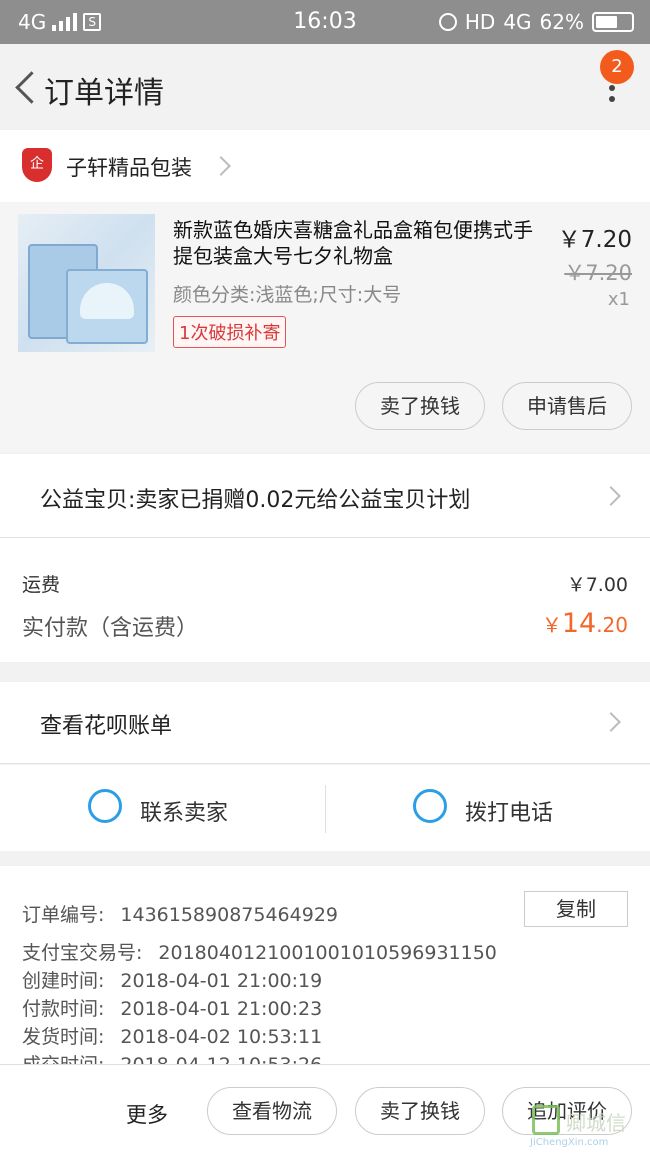 The image size is (650, 1155). What do you see at coordinates (272, 1111) in the screenshot?
I see `view-logistics-button: 查看物流` at bounding box center [272, 1111].